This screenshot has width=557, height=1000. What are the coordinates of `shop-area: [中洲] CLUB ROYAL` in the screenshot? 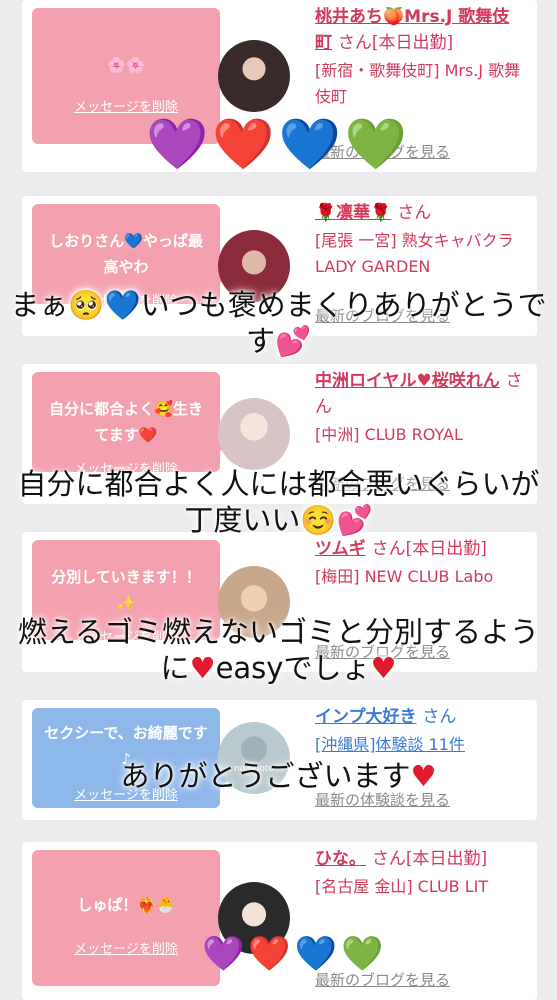 It's located at (420, 435).